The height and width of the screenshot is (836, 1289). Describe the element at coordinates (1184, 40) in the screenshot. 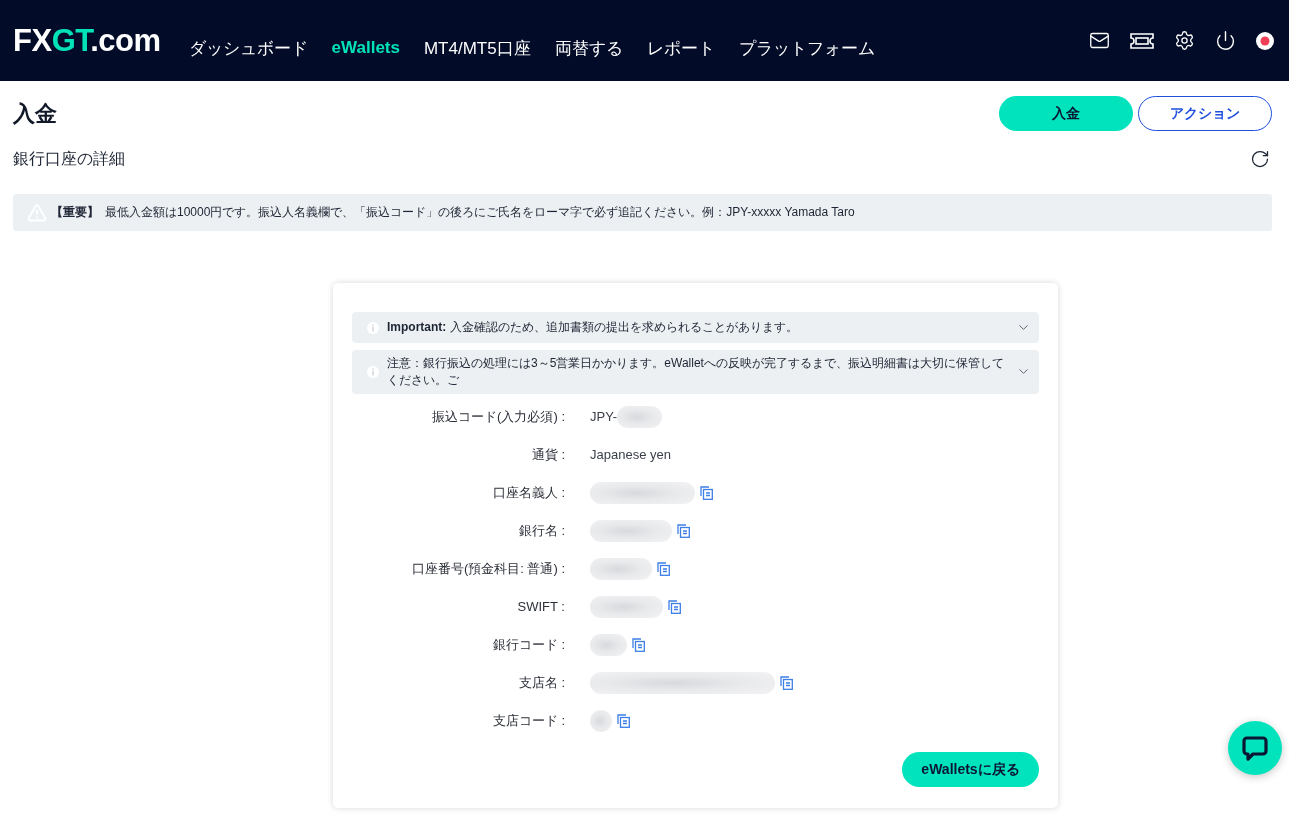

I see `settings-icon` at that location.